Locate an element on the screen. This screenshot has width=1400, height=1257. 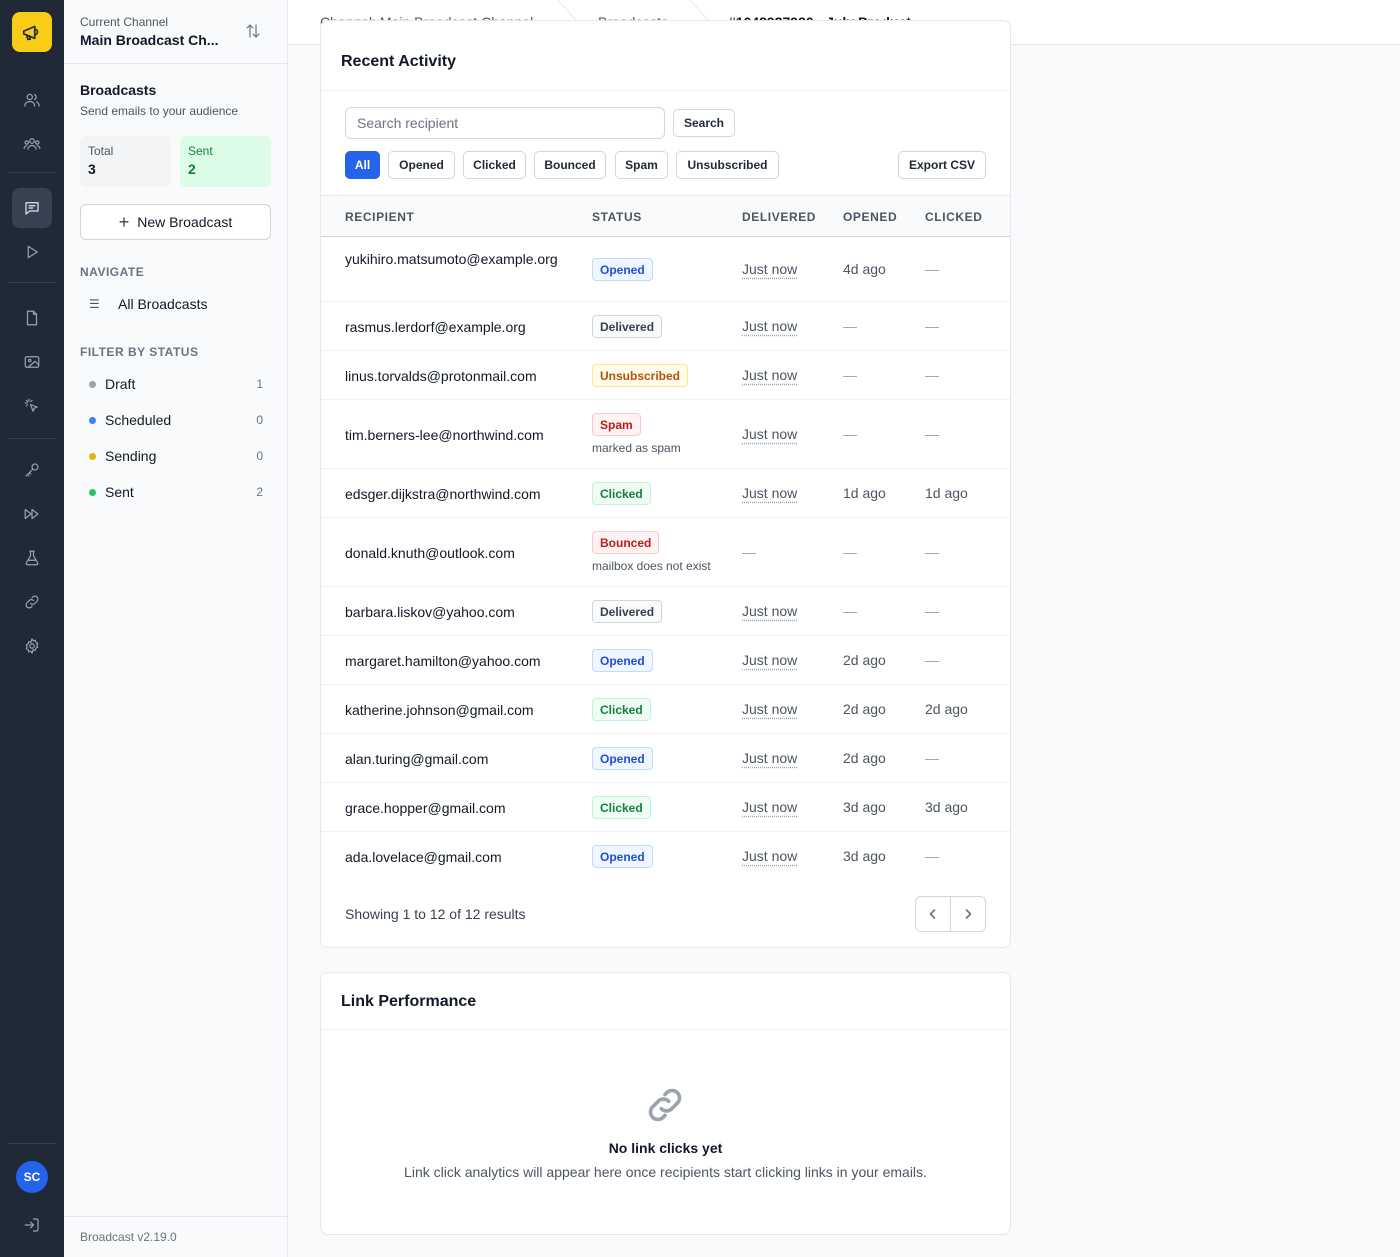
recipient-email: linus.torvalds@protonmail.com is located at coordinates (441, 376).